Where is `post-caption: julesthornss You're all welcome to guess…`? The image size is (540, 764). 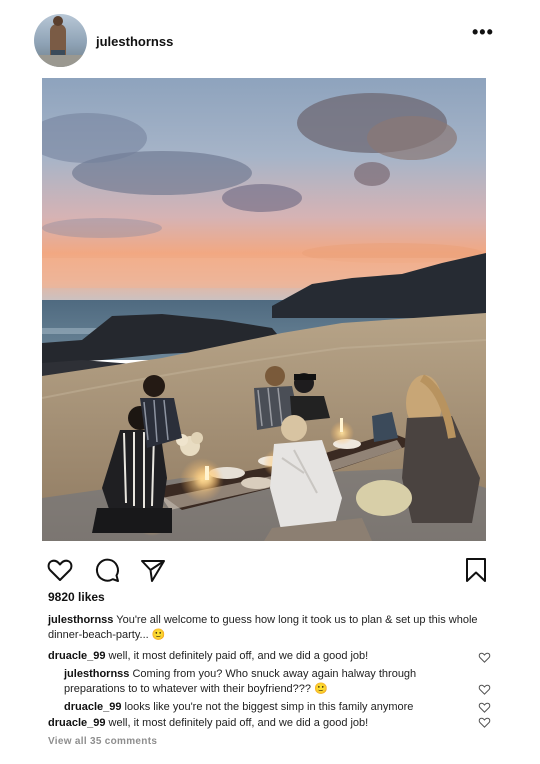
post-caption: julesthornss You're all welcome to guess… is located at coordinates (263, 628).